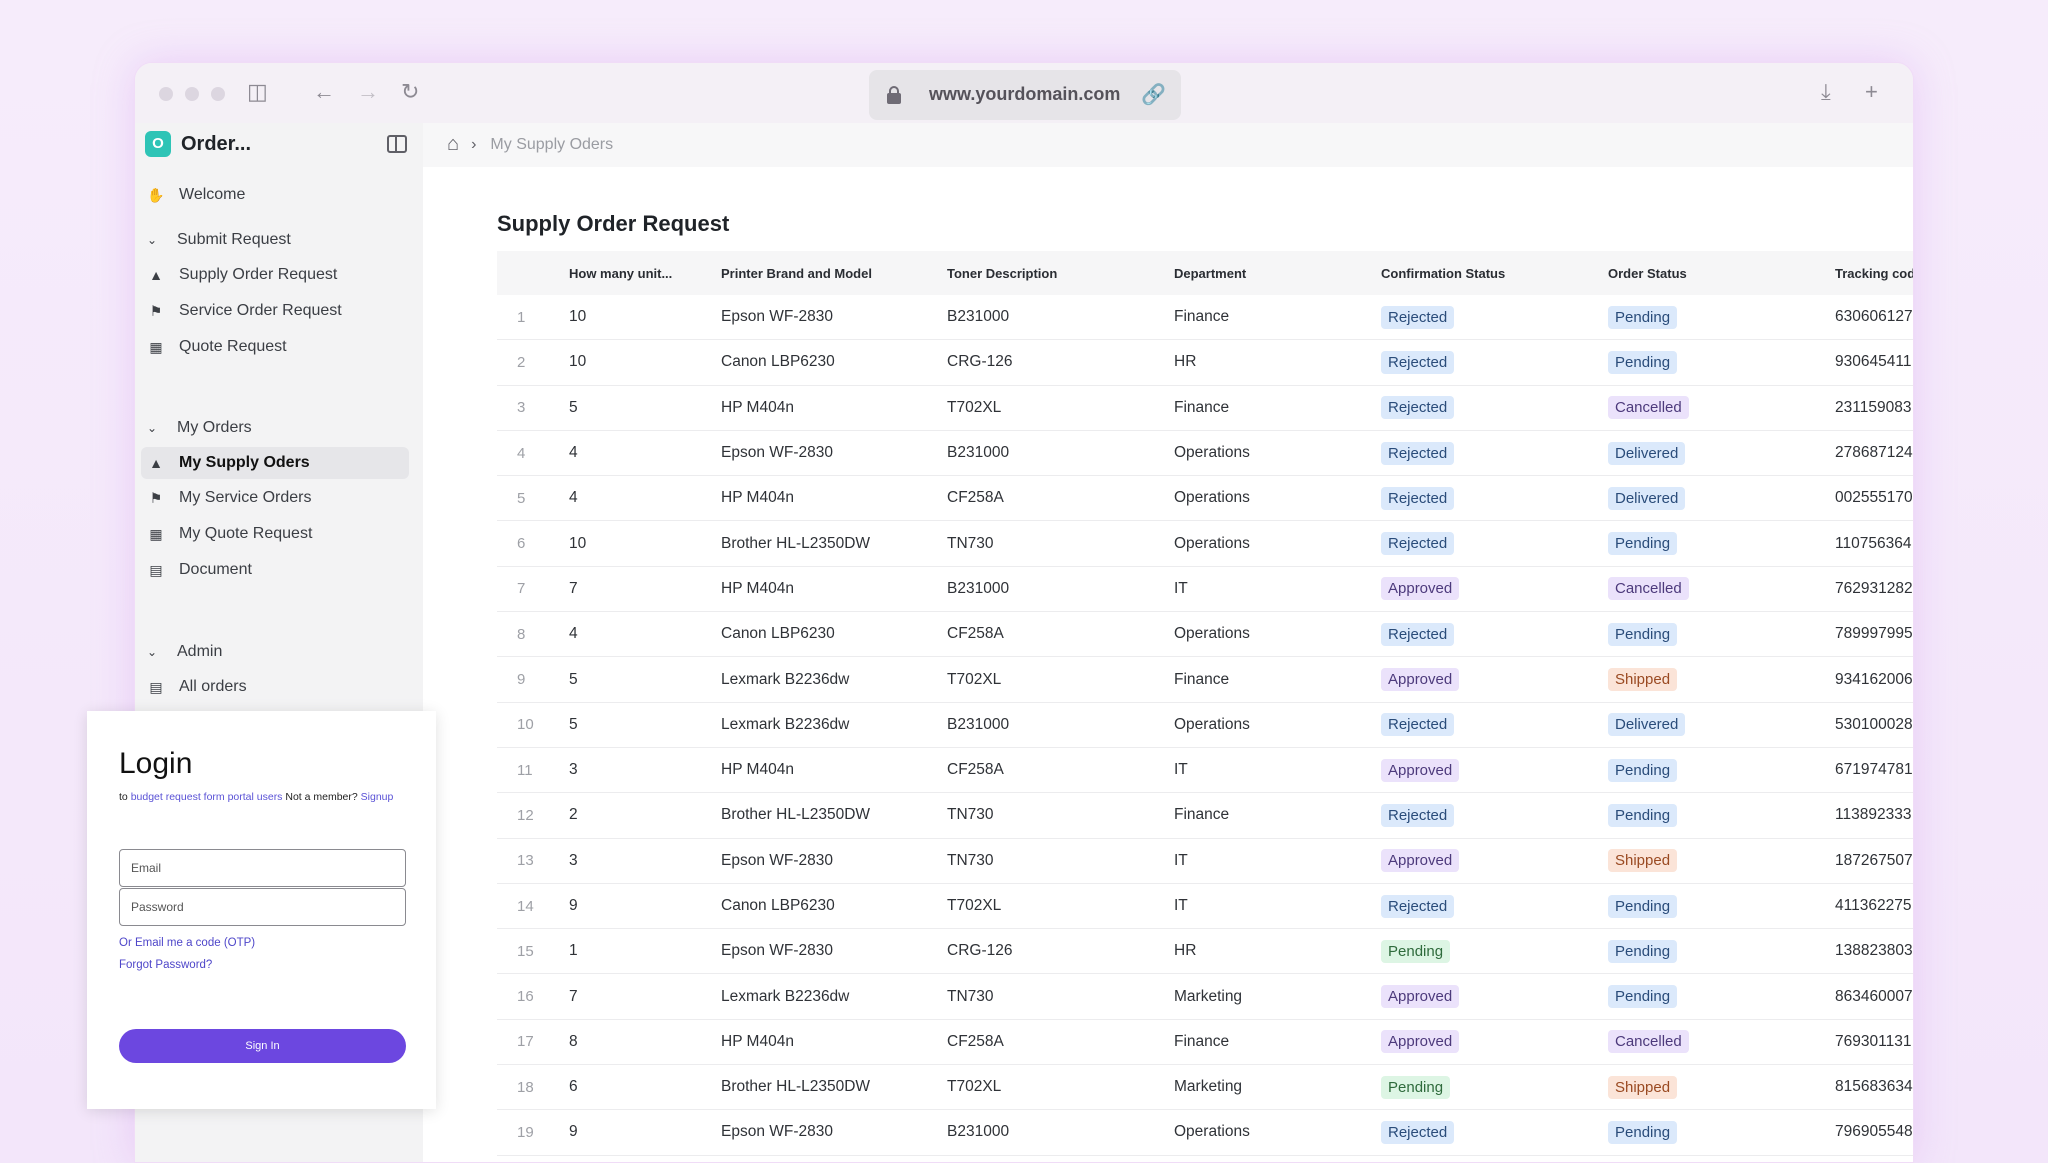 The image size is (2048, 1163). I want to click on sidebar-item-label: Welcome, so click(212, 194).